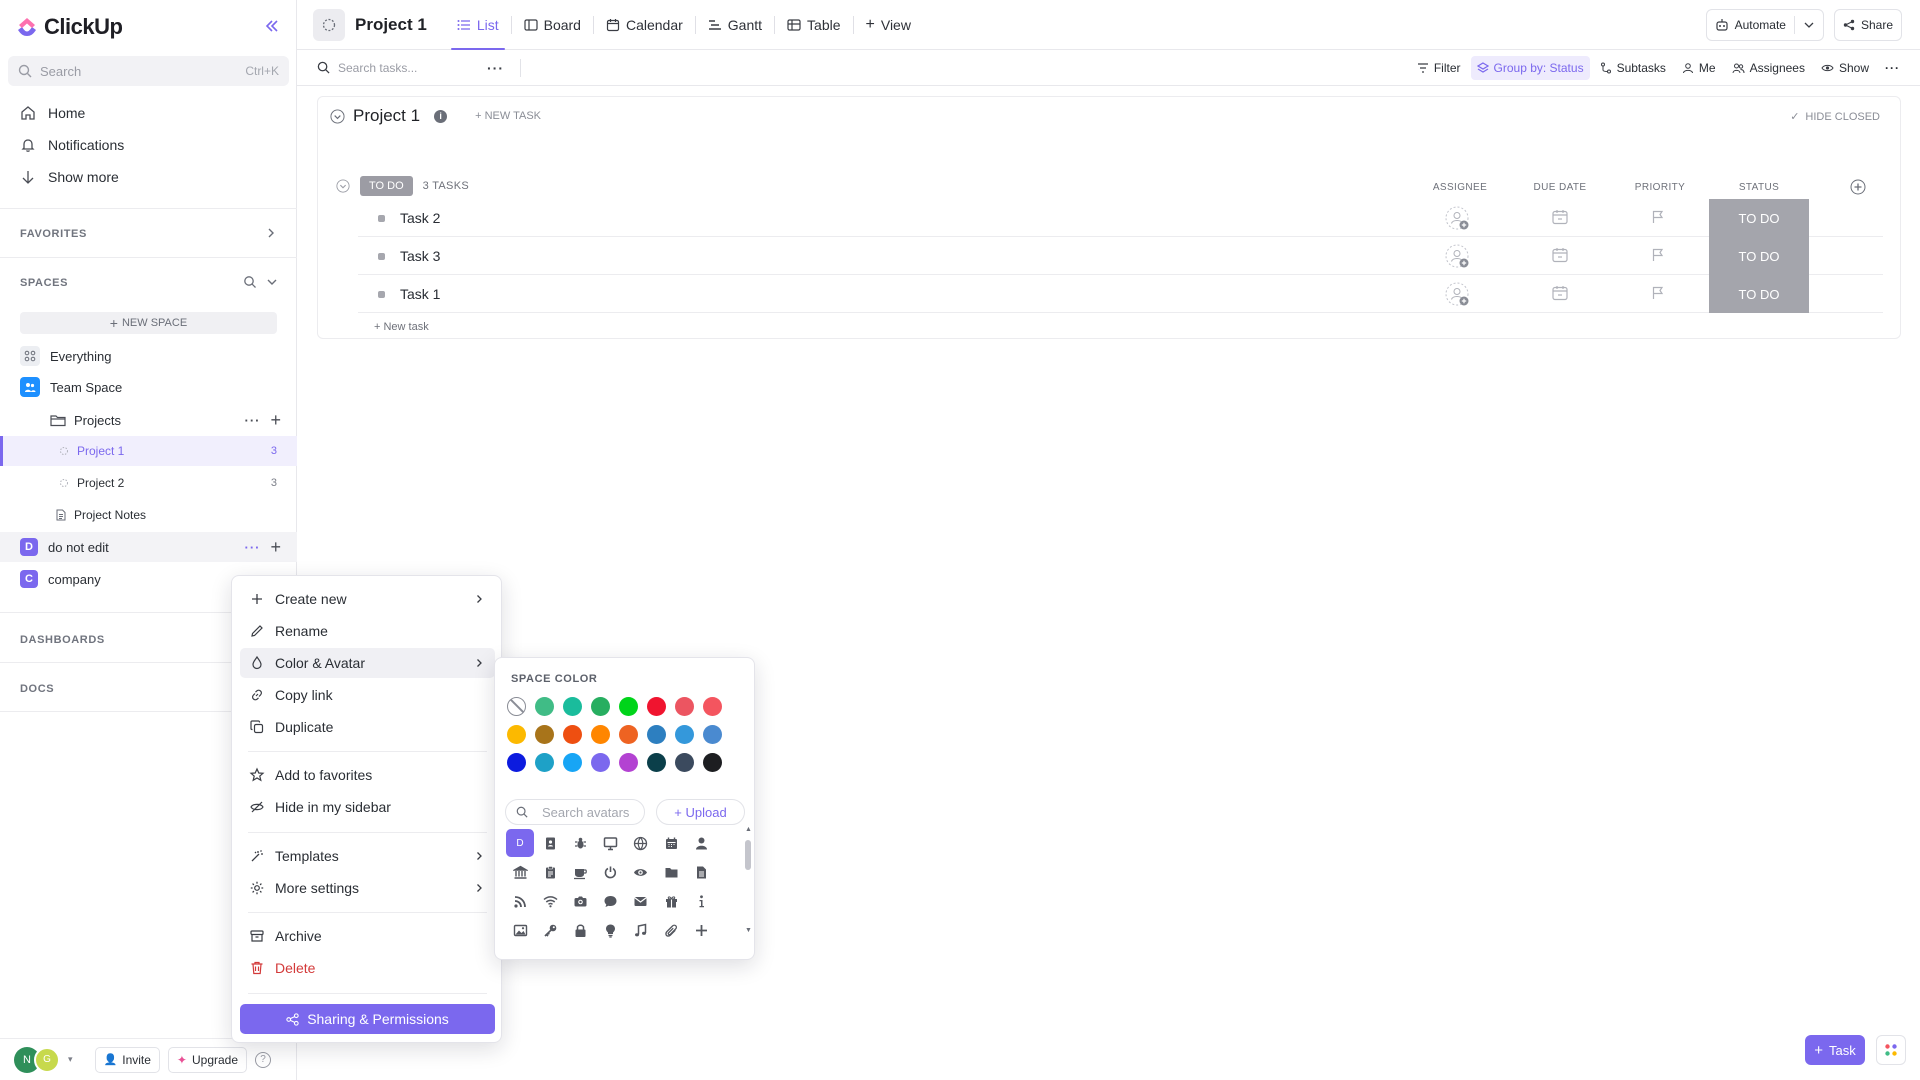 This screenshot has height=1080, width=1920. What do you see at coordinates (367, 968) in the screenshot?
I see `menu-item-delete: Delete` at bounding box center [367, 968].